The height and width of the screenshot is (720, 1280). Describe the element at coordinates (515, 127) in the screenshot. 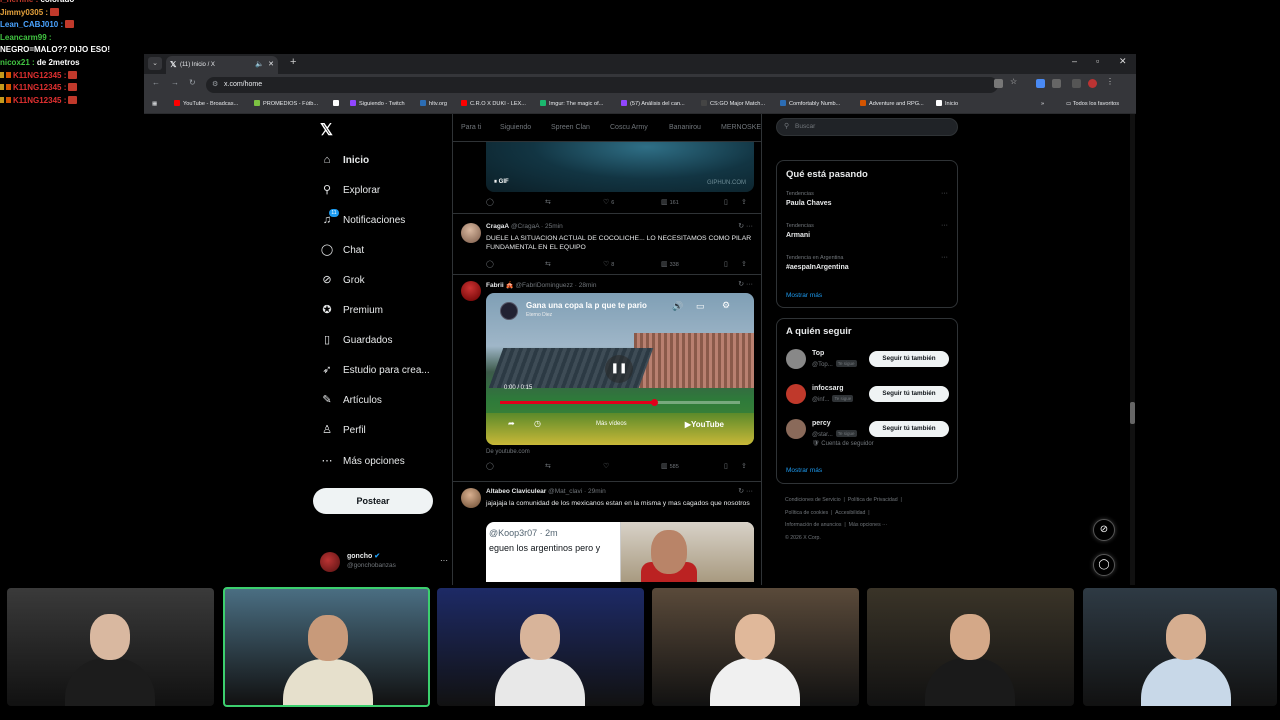

I see `tab-siguiendo: Siguiendo` at that location.